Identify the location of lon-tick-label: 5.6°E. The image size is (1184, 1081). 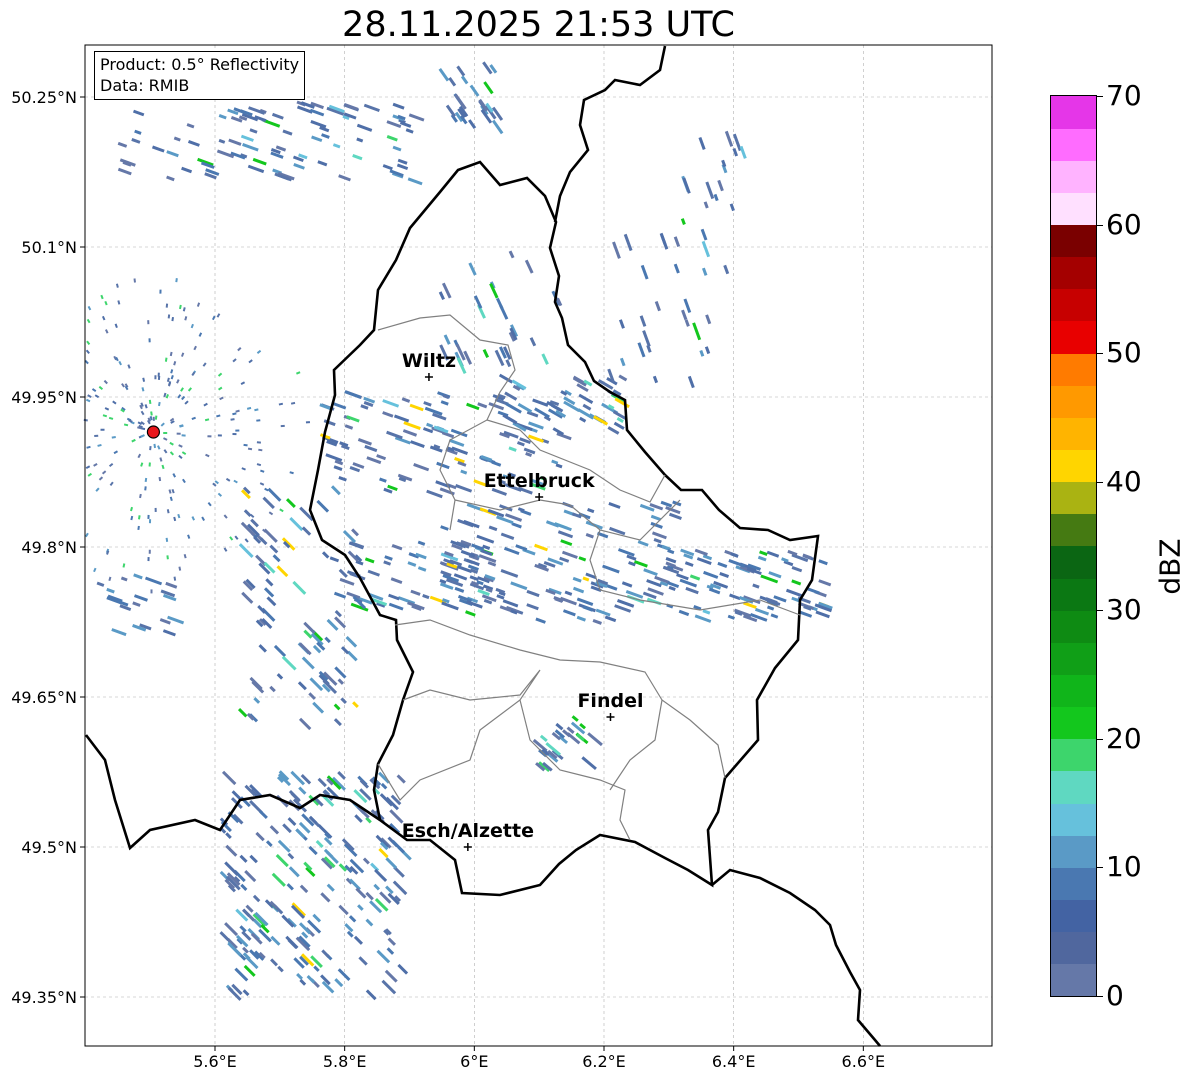
(215, 1061).